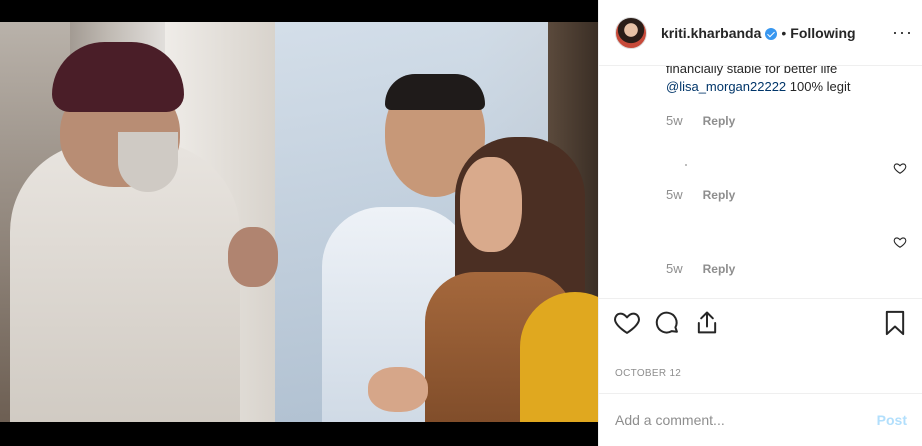 This screenshot has height=446, width=922. I want to click on person-right-face, so click(491, 204).